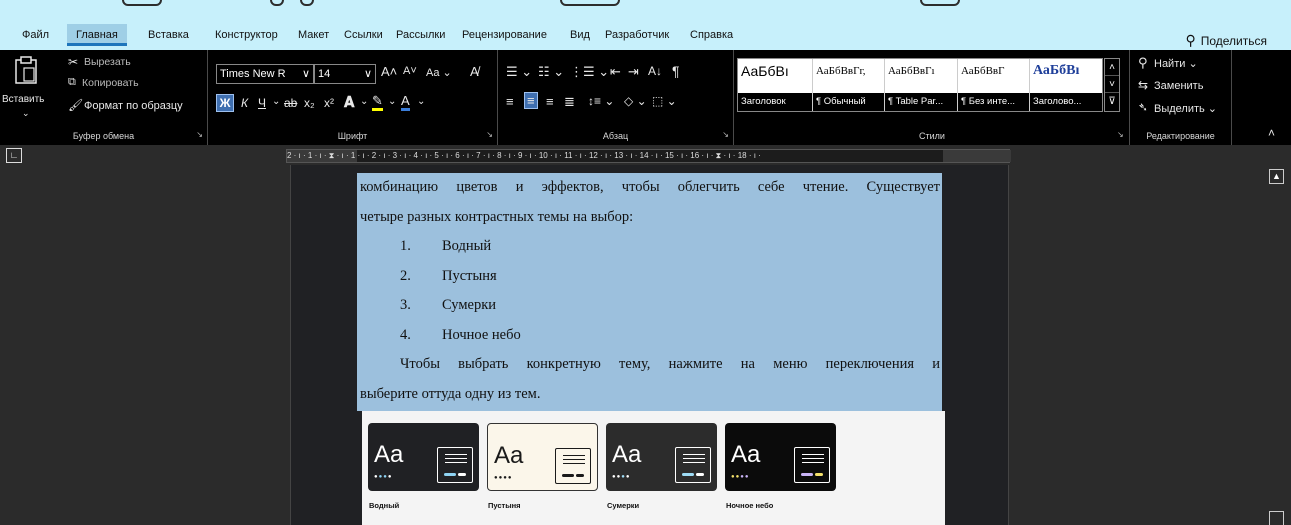 The width and height of the screenshot is (1291, 525). I want to click on format-painter-button: Формат по образцу, so click(133, 106).